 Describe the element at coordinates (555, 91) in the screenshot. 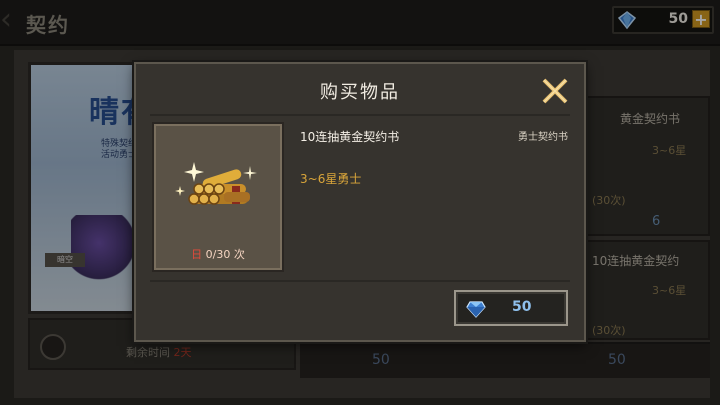

I see `close-icon` at that location.